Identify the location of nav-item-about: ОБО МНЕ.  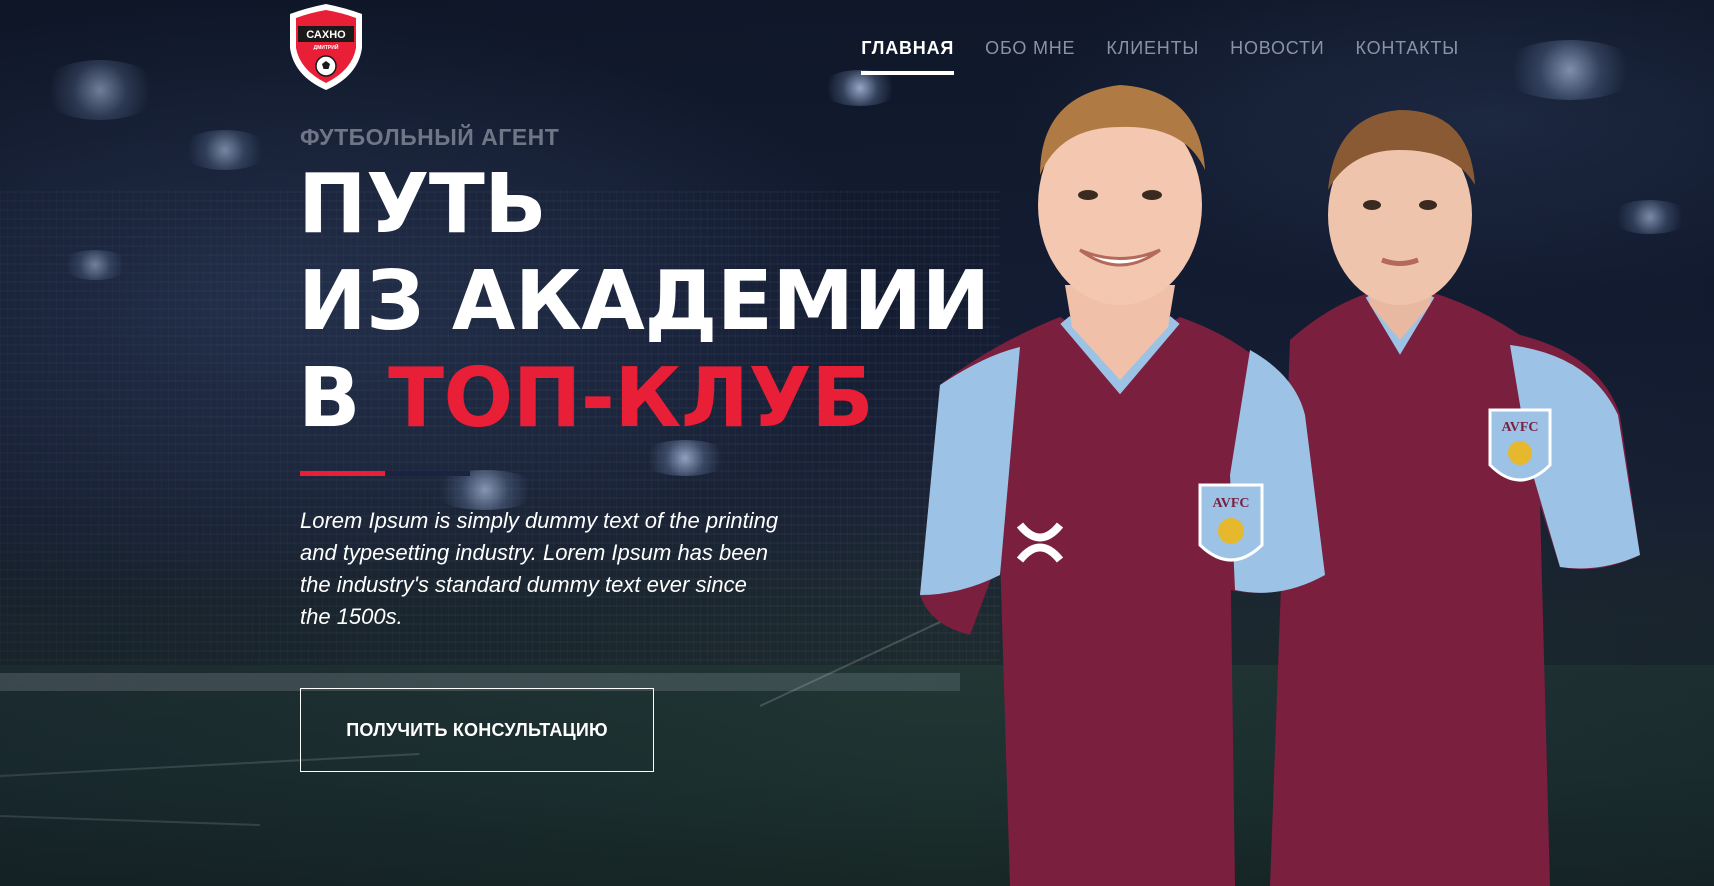
(1030, 56).